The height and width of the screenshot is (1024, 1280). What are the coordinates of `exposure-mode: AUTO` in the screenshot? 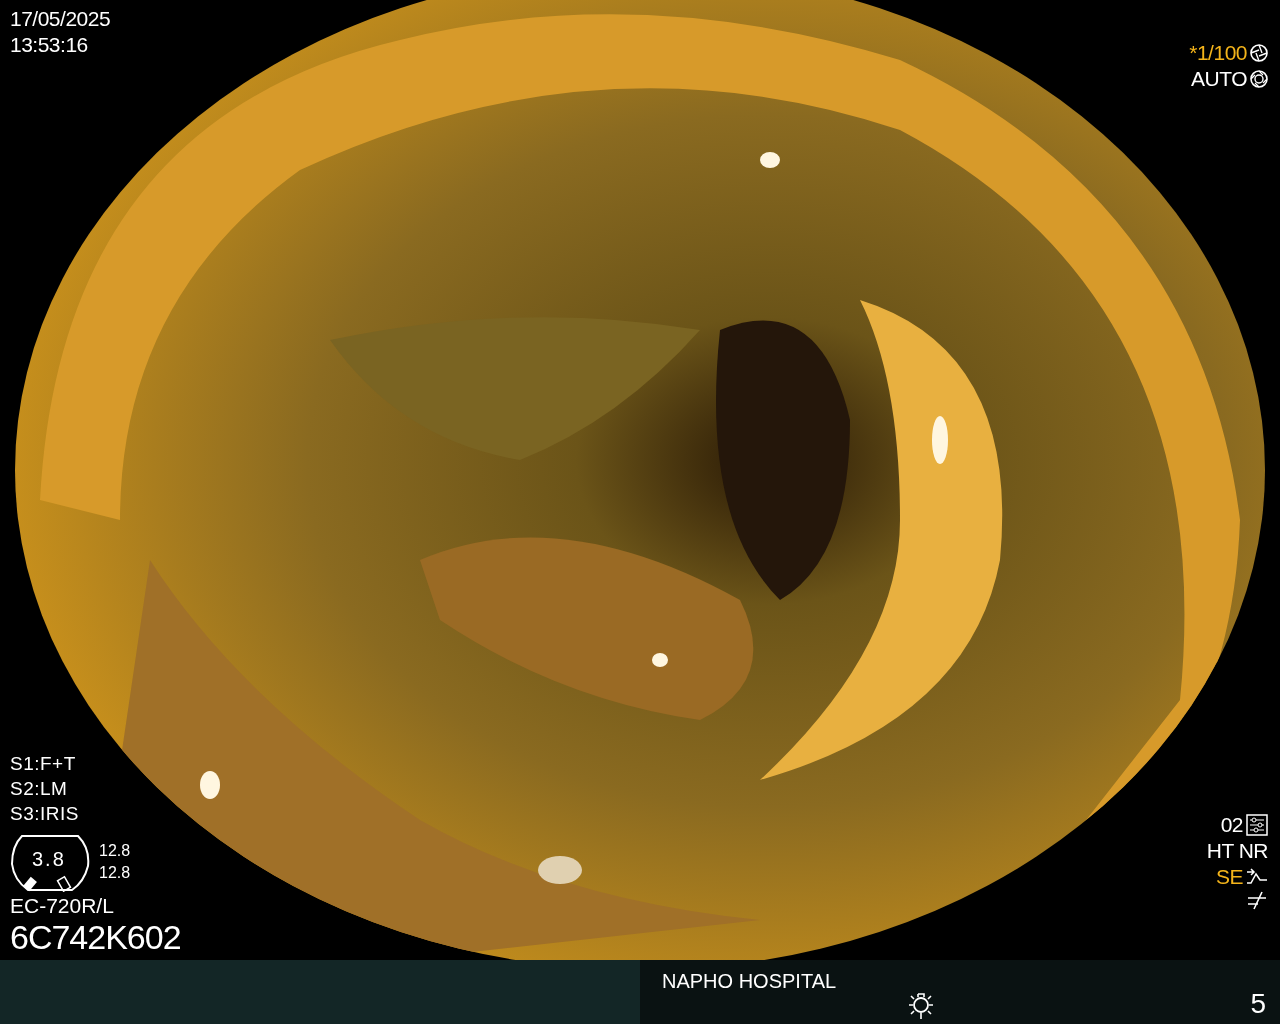 It's located at (1219, 79).